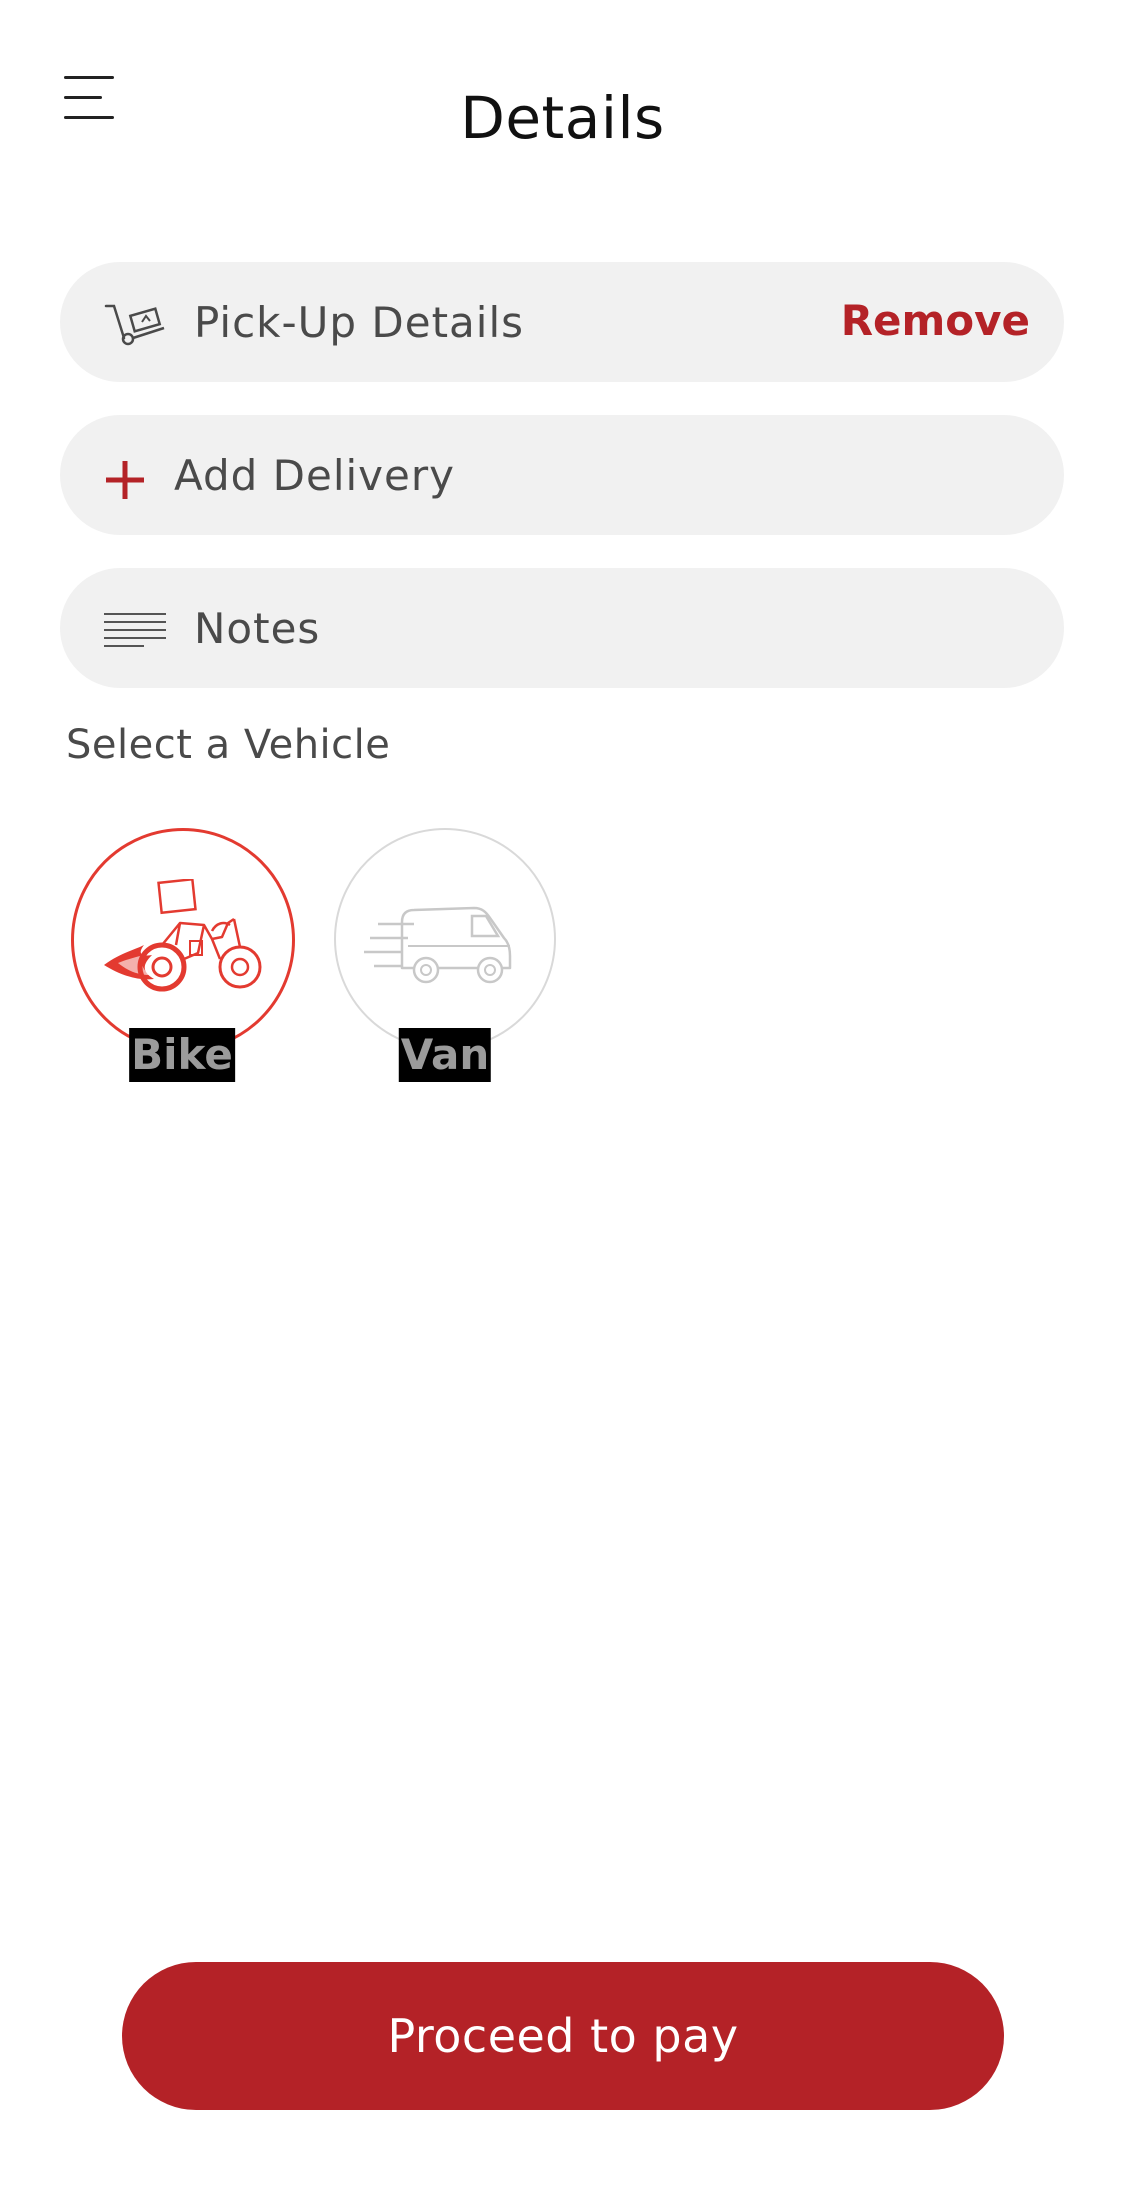  What do you see at coordinates (228, 745) in the screenshot?
I see `vehicle-section-title: Select a Vehicle` at bounding box center [228, 745].